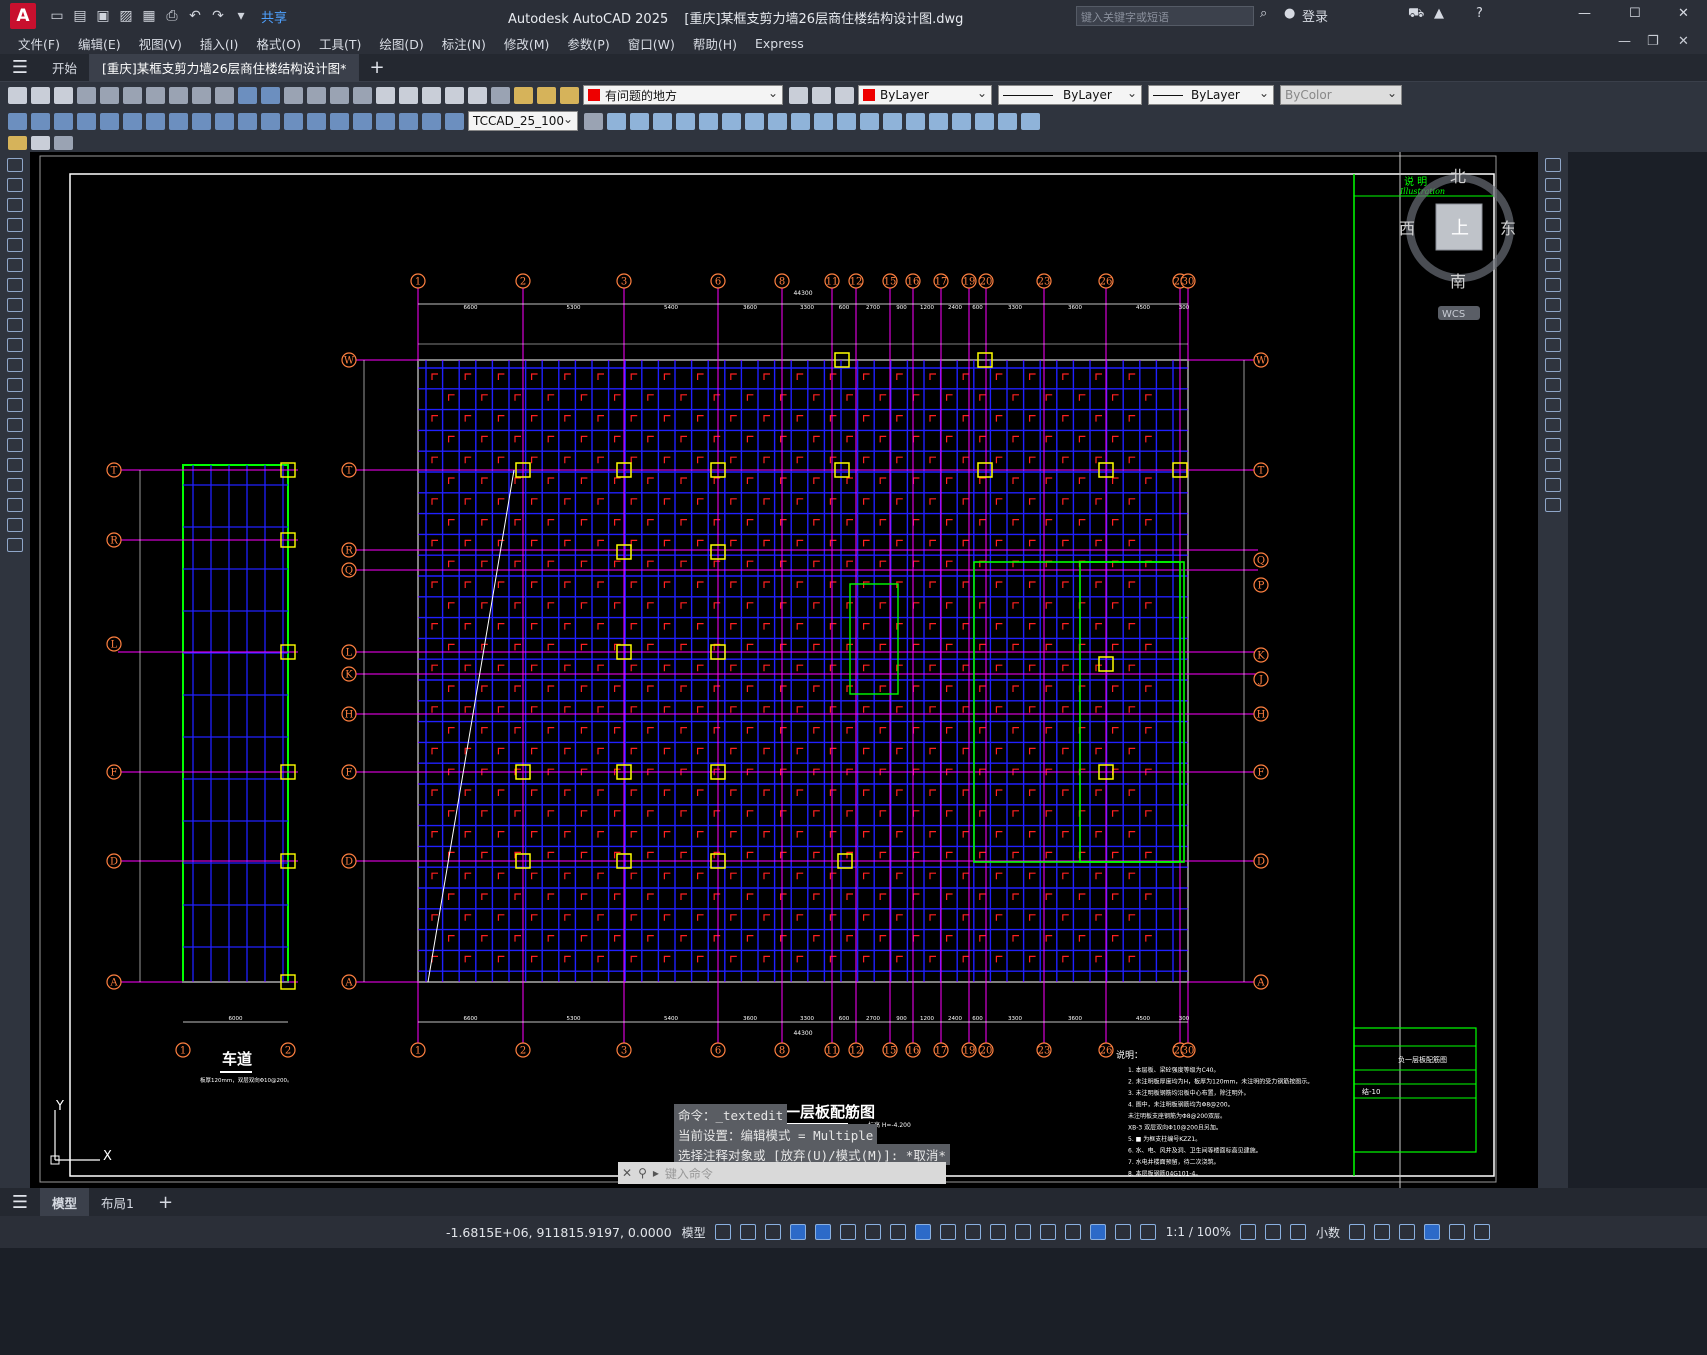  Describe the element at coordinates (846, 121) in the screenshot. I see `view-3d-11-icon` at that location.